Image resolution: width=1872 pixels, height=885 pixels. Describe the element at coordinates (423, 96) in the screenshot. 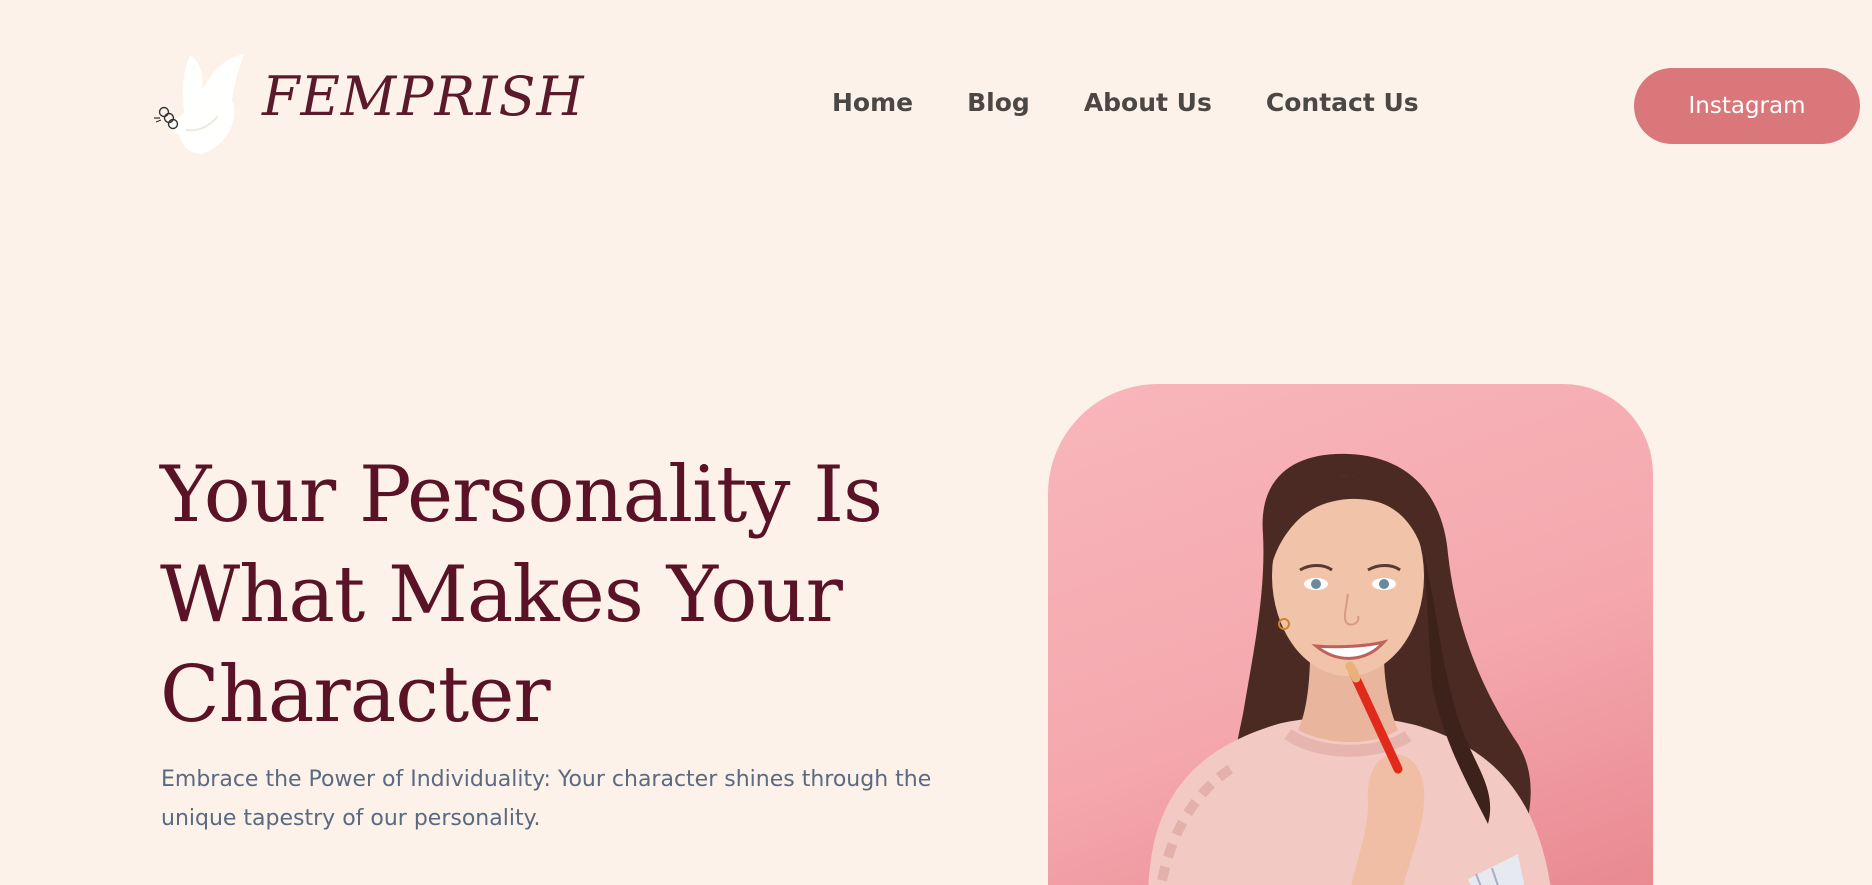

I see `logo-text: FEMPRISH` at that location.